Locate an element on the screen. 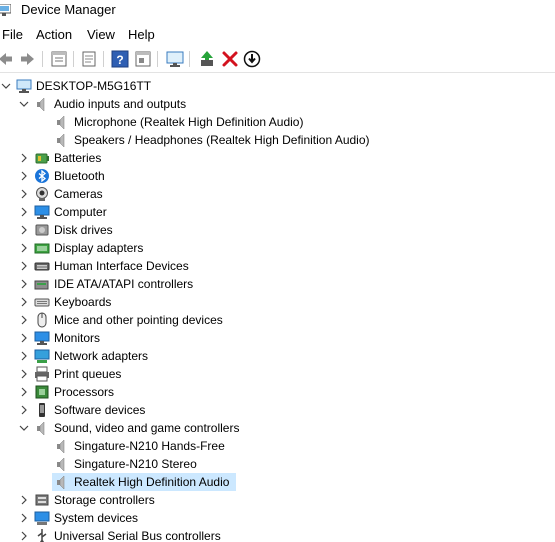  window-title: Device Manager is located at coordinates (68, 9).